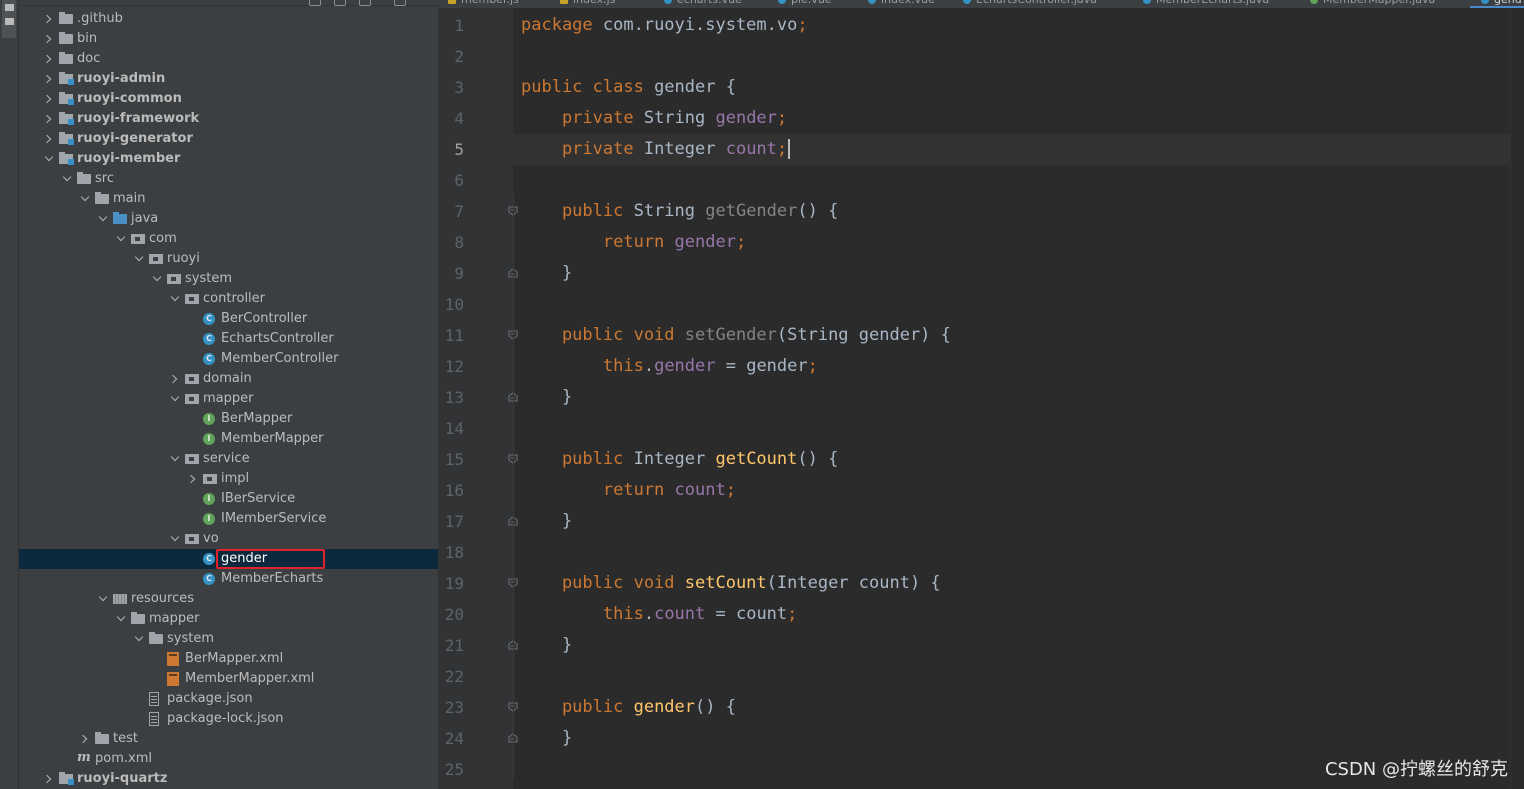 The width and height of the screenshot is (1524, 789). What do you see at coordinates (228, 219) in the screenshot?
I see `tree-item: java` at bounding box center [228, 219].